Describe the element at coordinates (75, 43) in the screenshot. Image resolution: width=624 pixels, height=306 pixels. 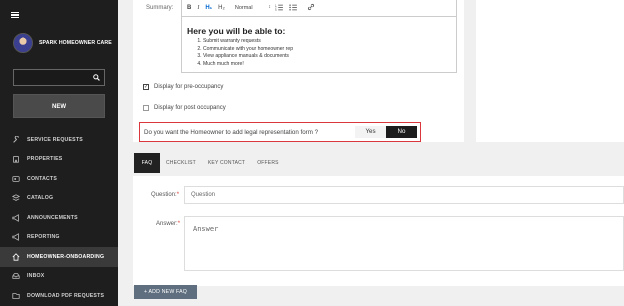
I see `brand-name: SPARK HOMEOWNER CARE` at that location.